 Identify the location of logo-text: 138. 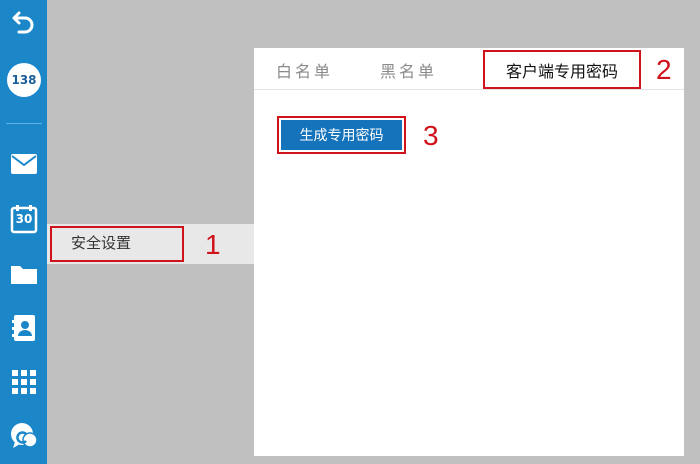
(24, 80).